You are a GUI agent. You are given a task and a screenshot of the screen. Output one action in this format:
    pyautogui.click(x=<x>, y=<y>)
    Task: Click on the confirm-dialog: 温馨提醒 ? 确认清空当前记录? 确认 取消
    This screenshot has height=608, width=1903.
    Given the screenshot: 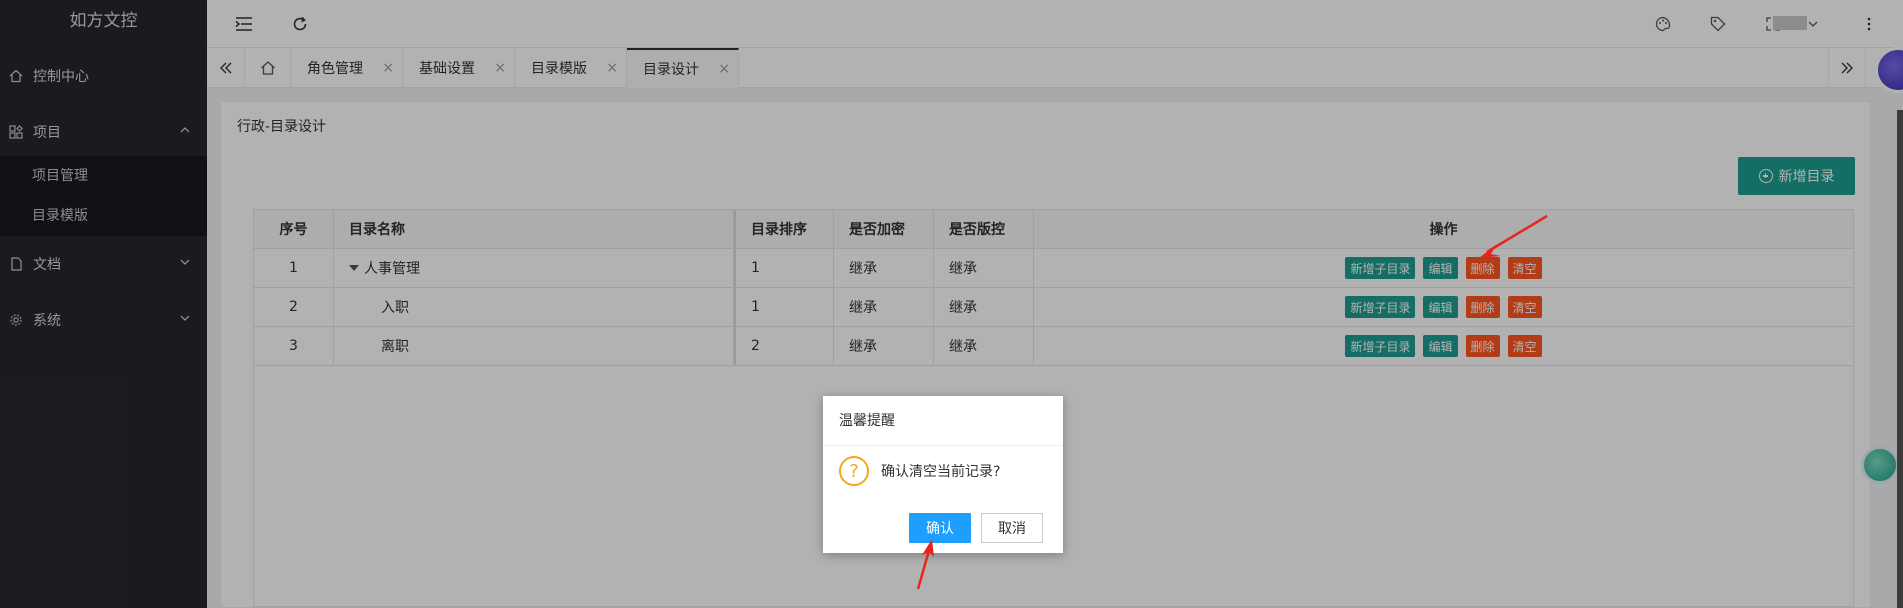 What is the action you would take?
    pyautogui.click(x=943, y=474)
    